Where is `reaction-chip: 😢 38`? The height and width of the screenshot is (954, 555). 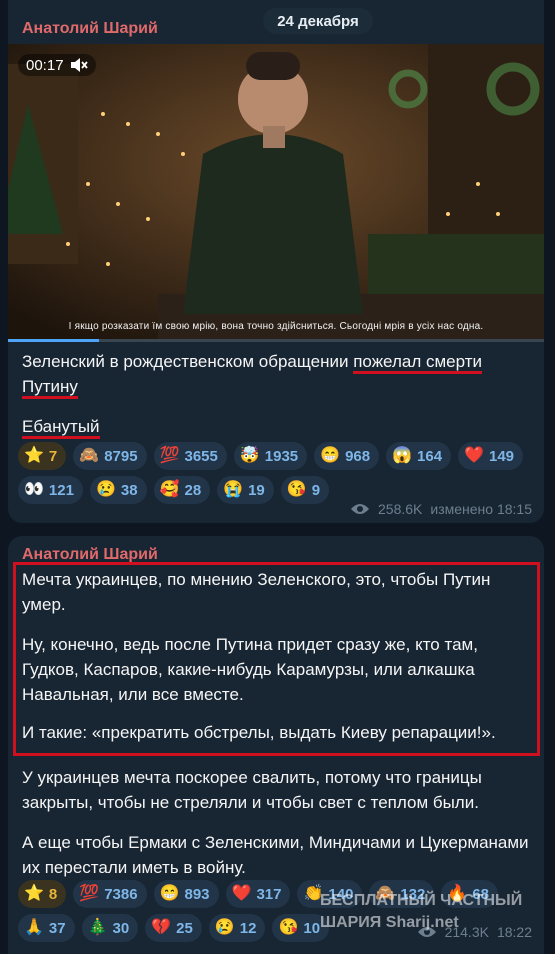
reaction-chip: 😢 38 is located at coordinates (118, 490).